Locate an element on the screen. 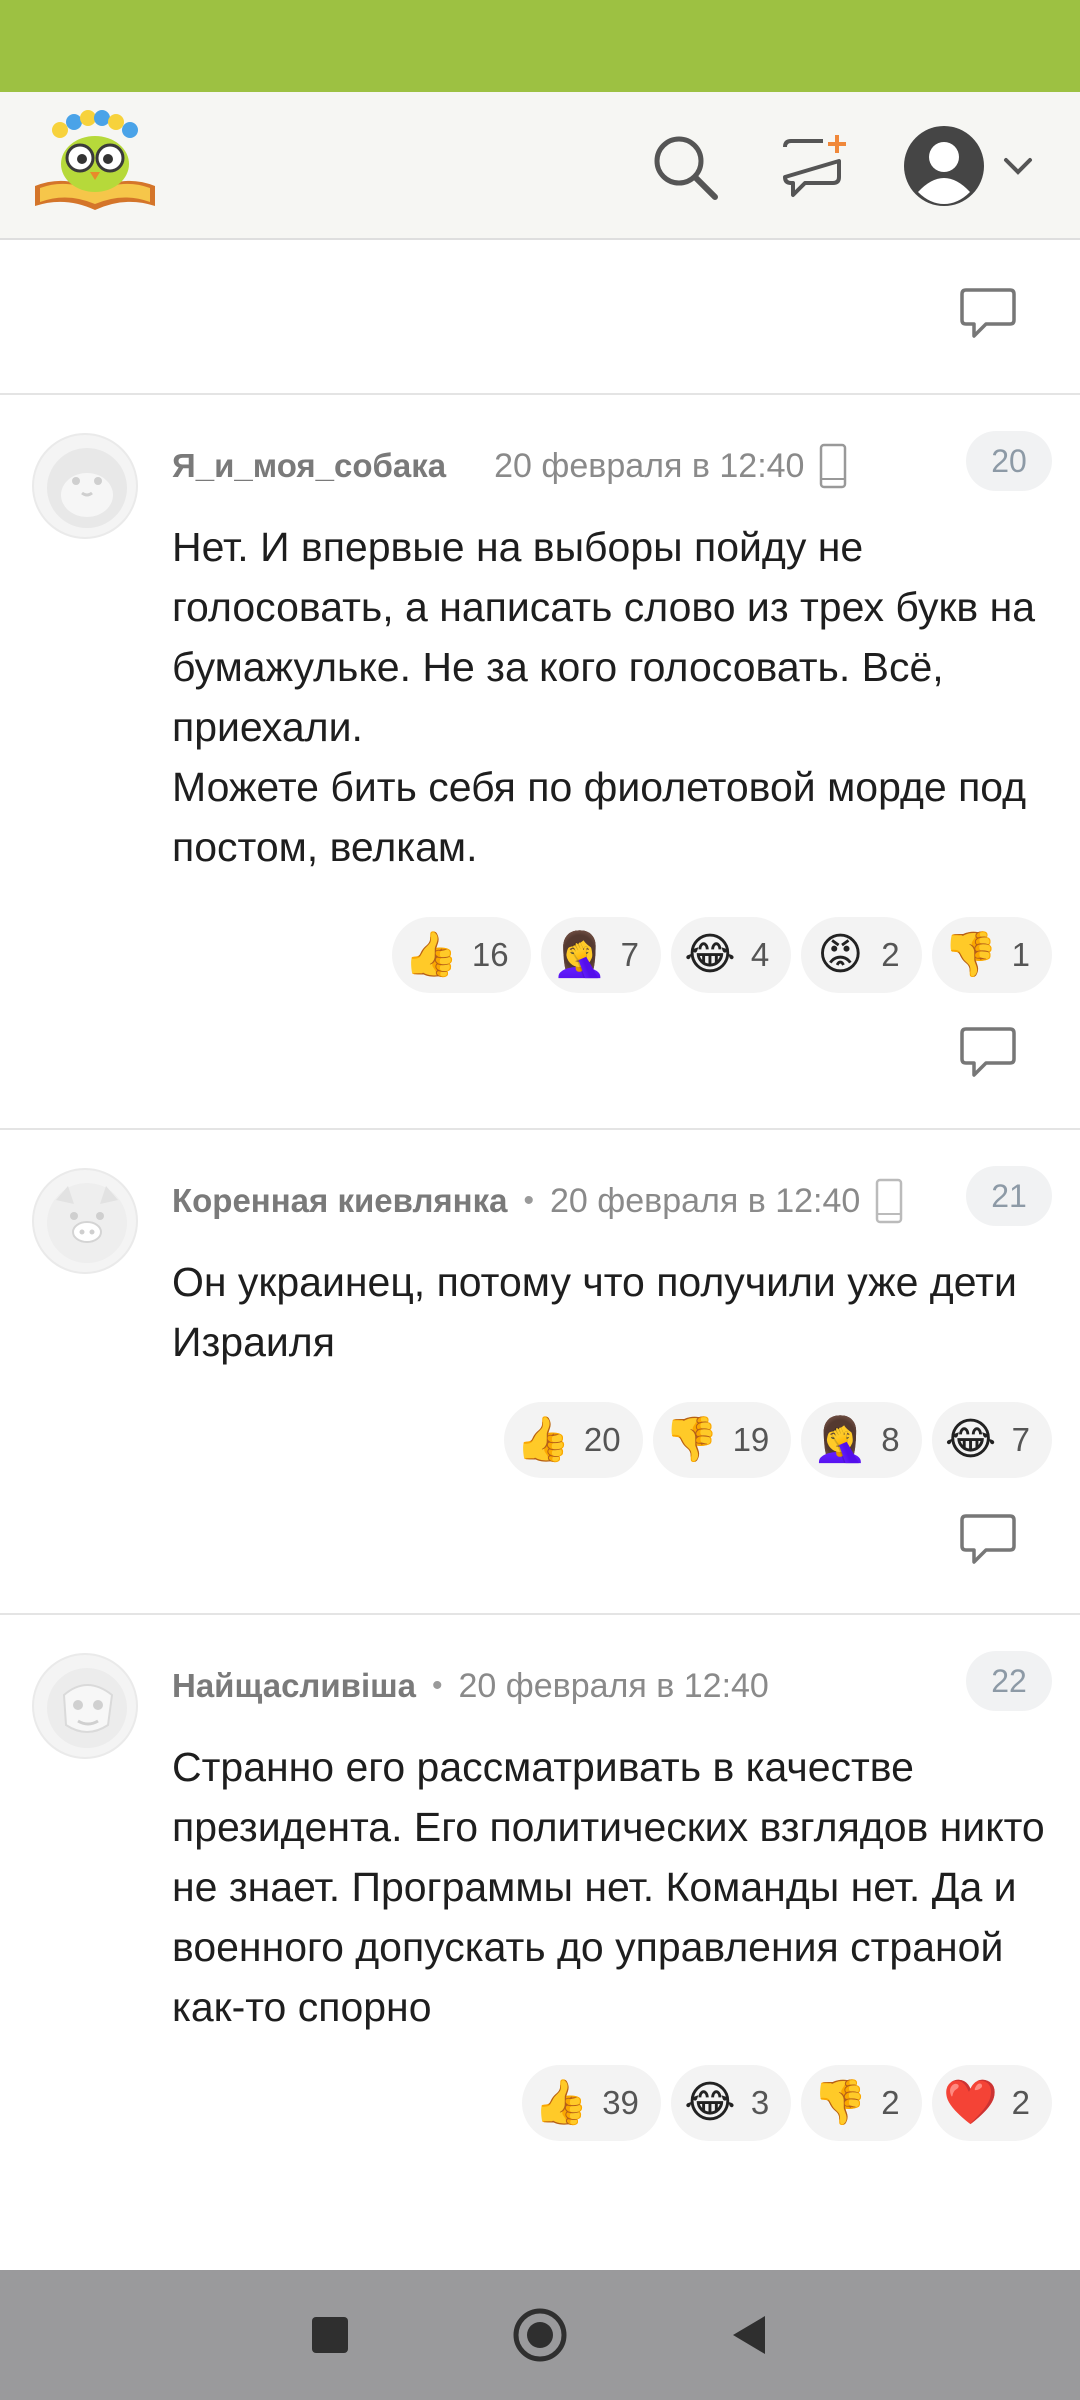 This screenshot has width=1080, height=2400. pig-avatar-icon is located at coordinates (87, 1223).